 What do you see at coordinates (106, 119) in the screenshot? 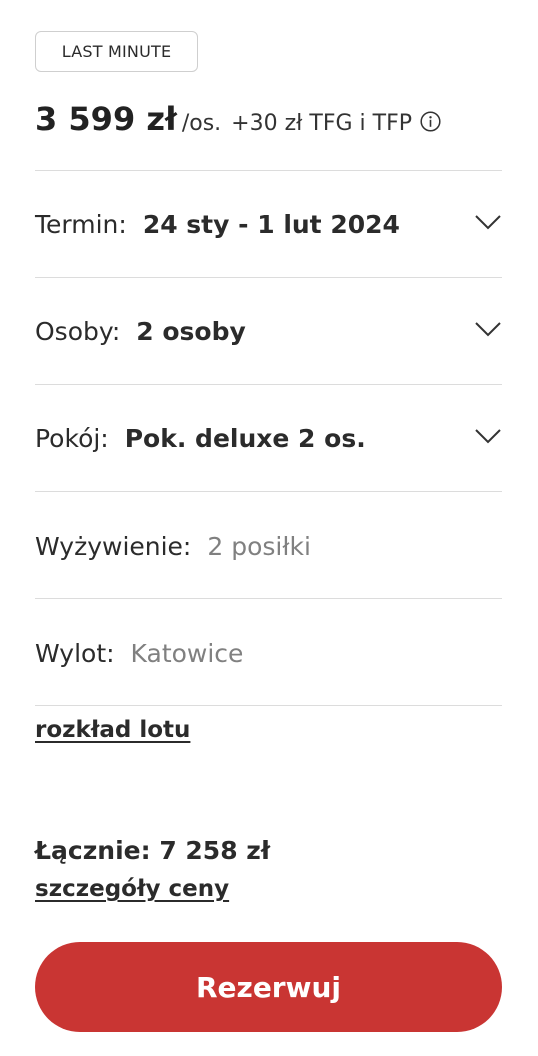
I see `price-amount: 3 599 zł` at bounding box center [106, 119].